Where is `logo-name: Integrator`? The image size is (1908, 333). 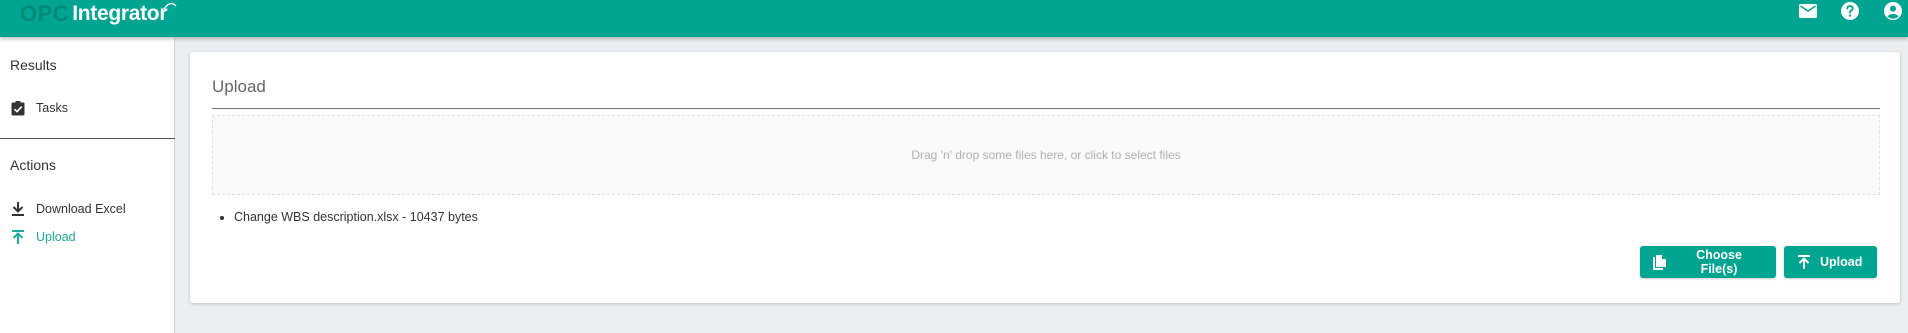 logo-name: Integrator is located at coordinates (120, 13).